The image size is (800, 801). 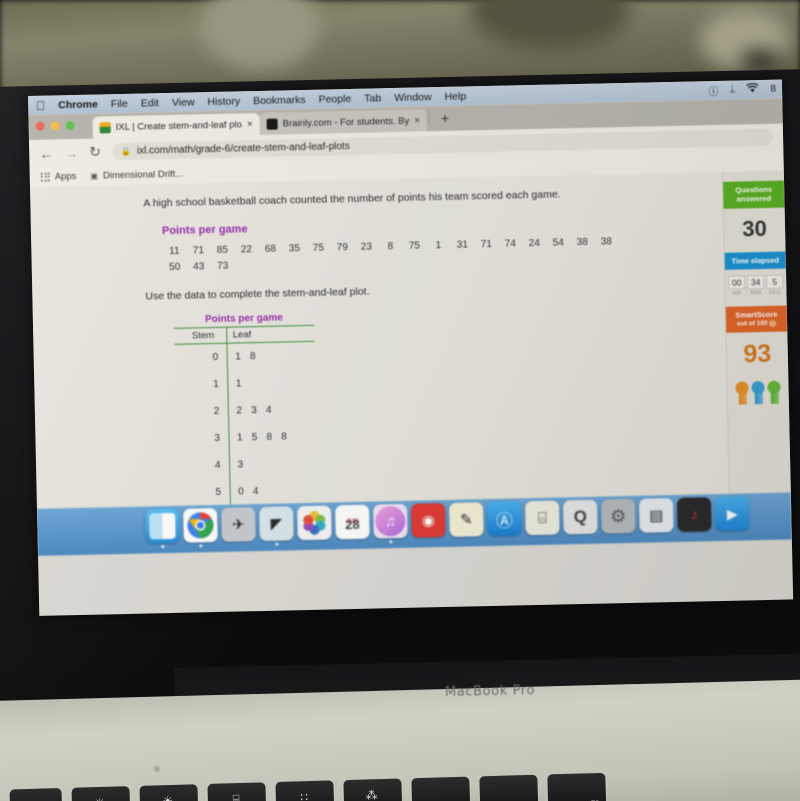 I want to click on key-f1: ☀F1, so click(x=101, y=793).